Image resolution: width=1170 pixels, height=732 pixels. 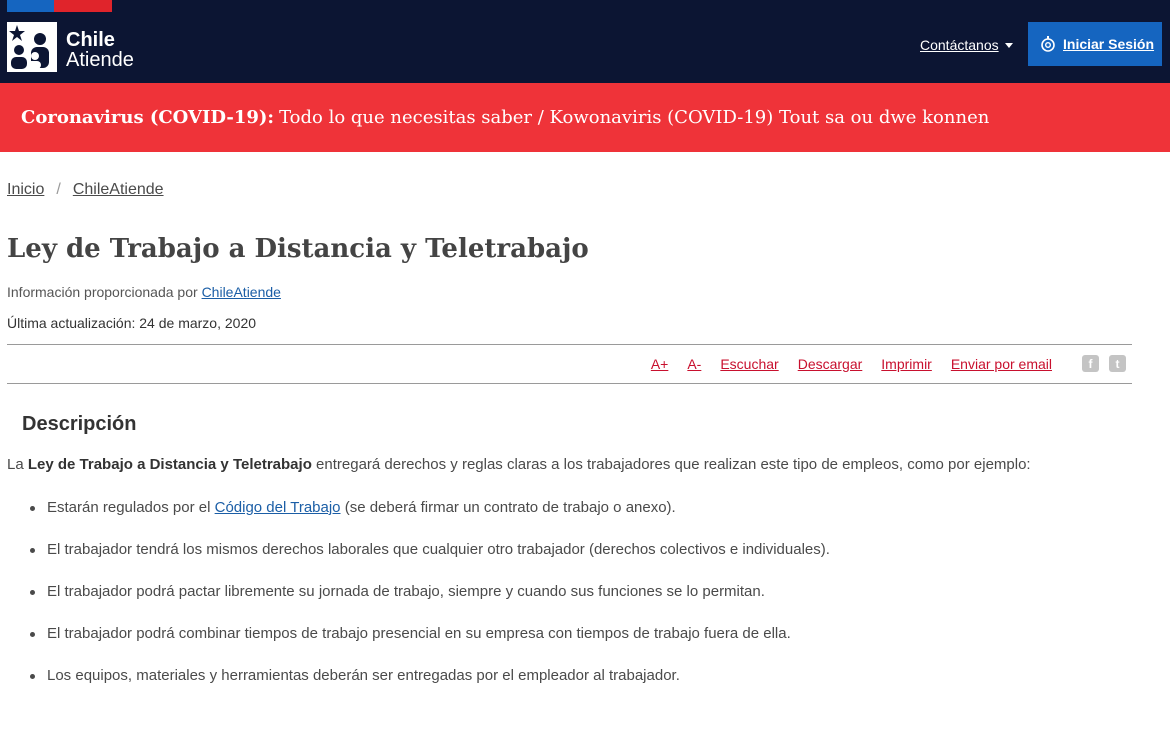 What do you see at coordinates (1090, 363) in the screenshot?
I see `facebook-icon: f` at bounding box center [1090, 363].